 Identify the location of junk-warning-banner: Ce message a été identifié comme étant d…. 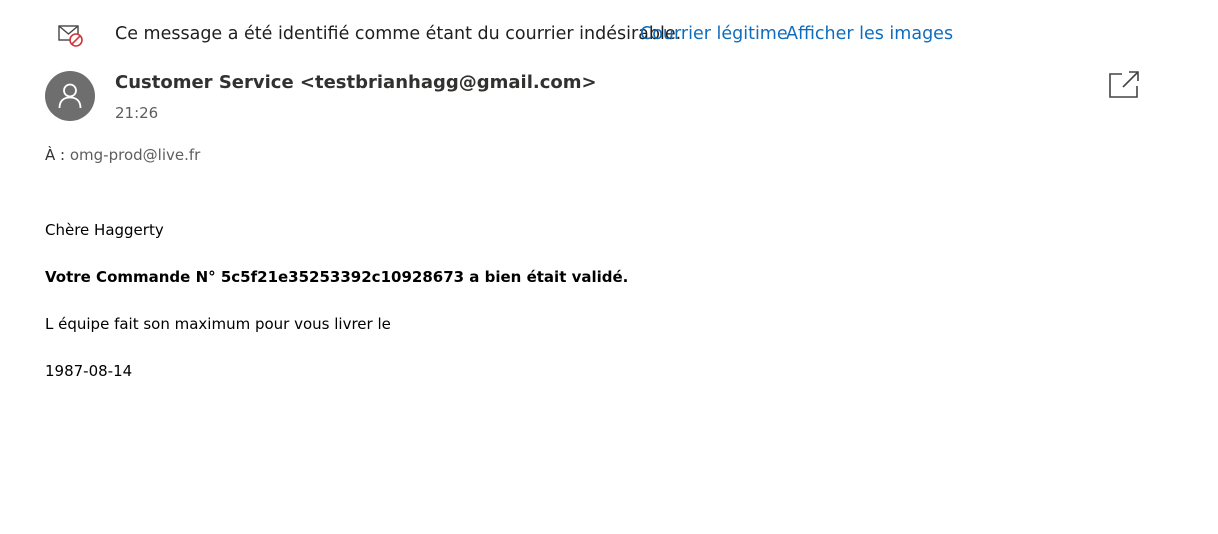
(609, 35).